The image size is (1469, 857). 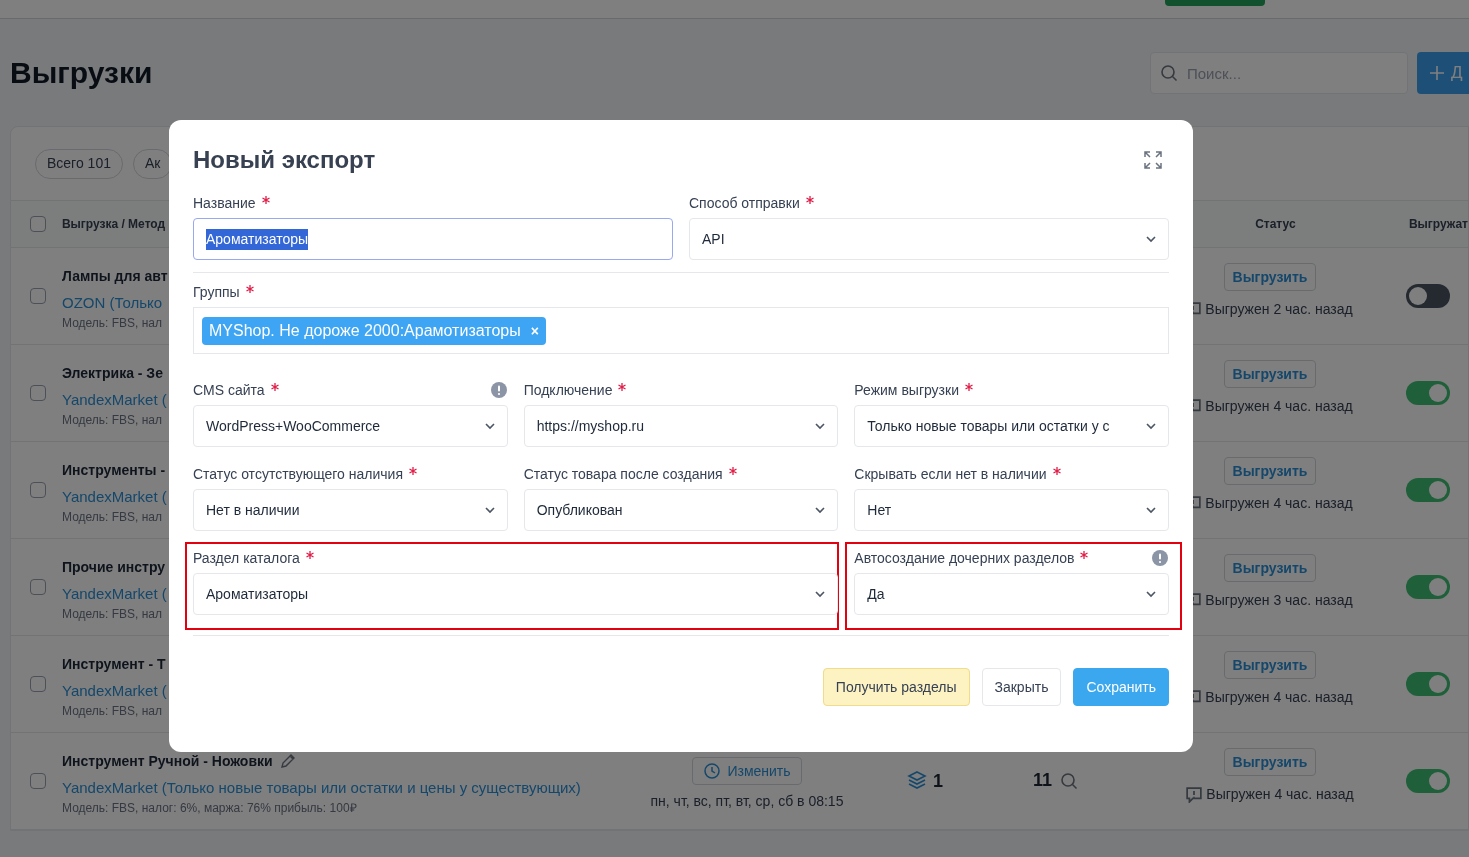 What do you see at coordinates (712, 771) in the screenshot?
I see `clock-icon` at bounding box center [712, 771].